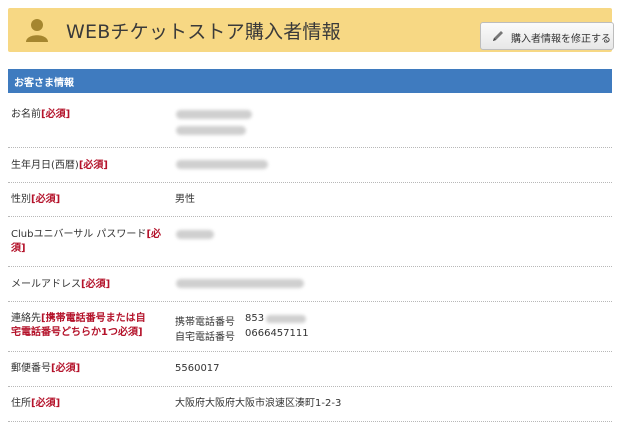  I want to click on password-label: Clubユニバーサル パスワード[必 須], so click(86, 241).